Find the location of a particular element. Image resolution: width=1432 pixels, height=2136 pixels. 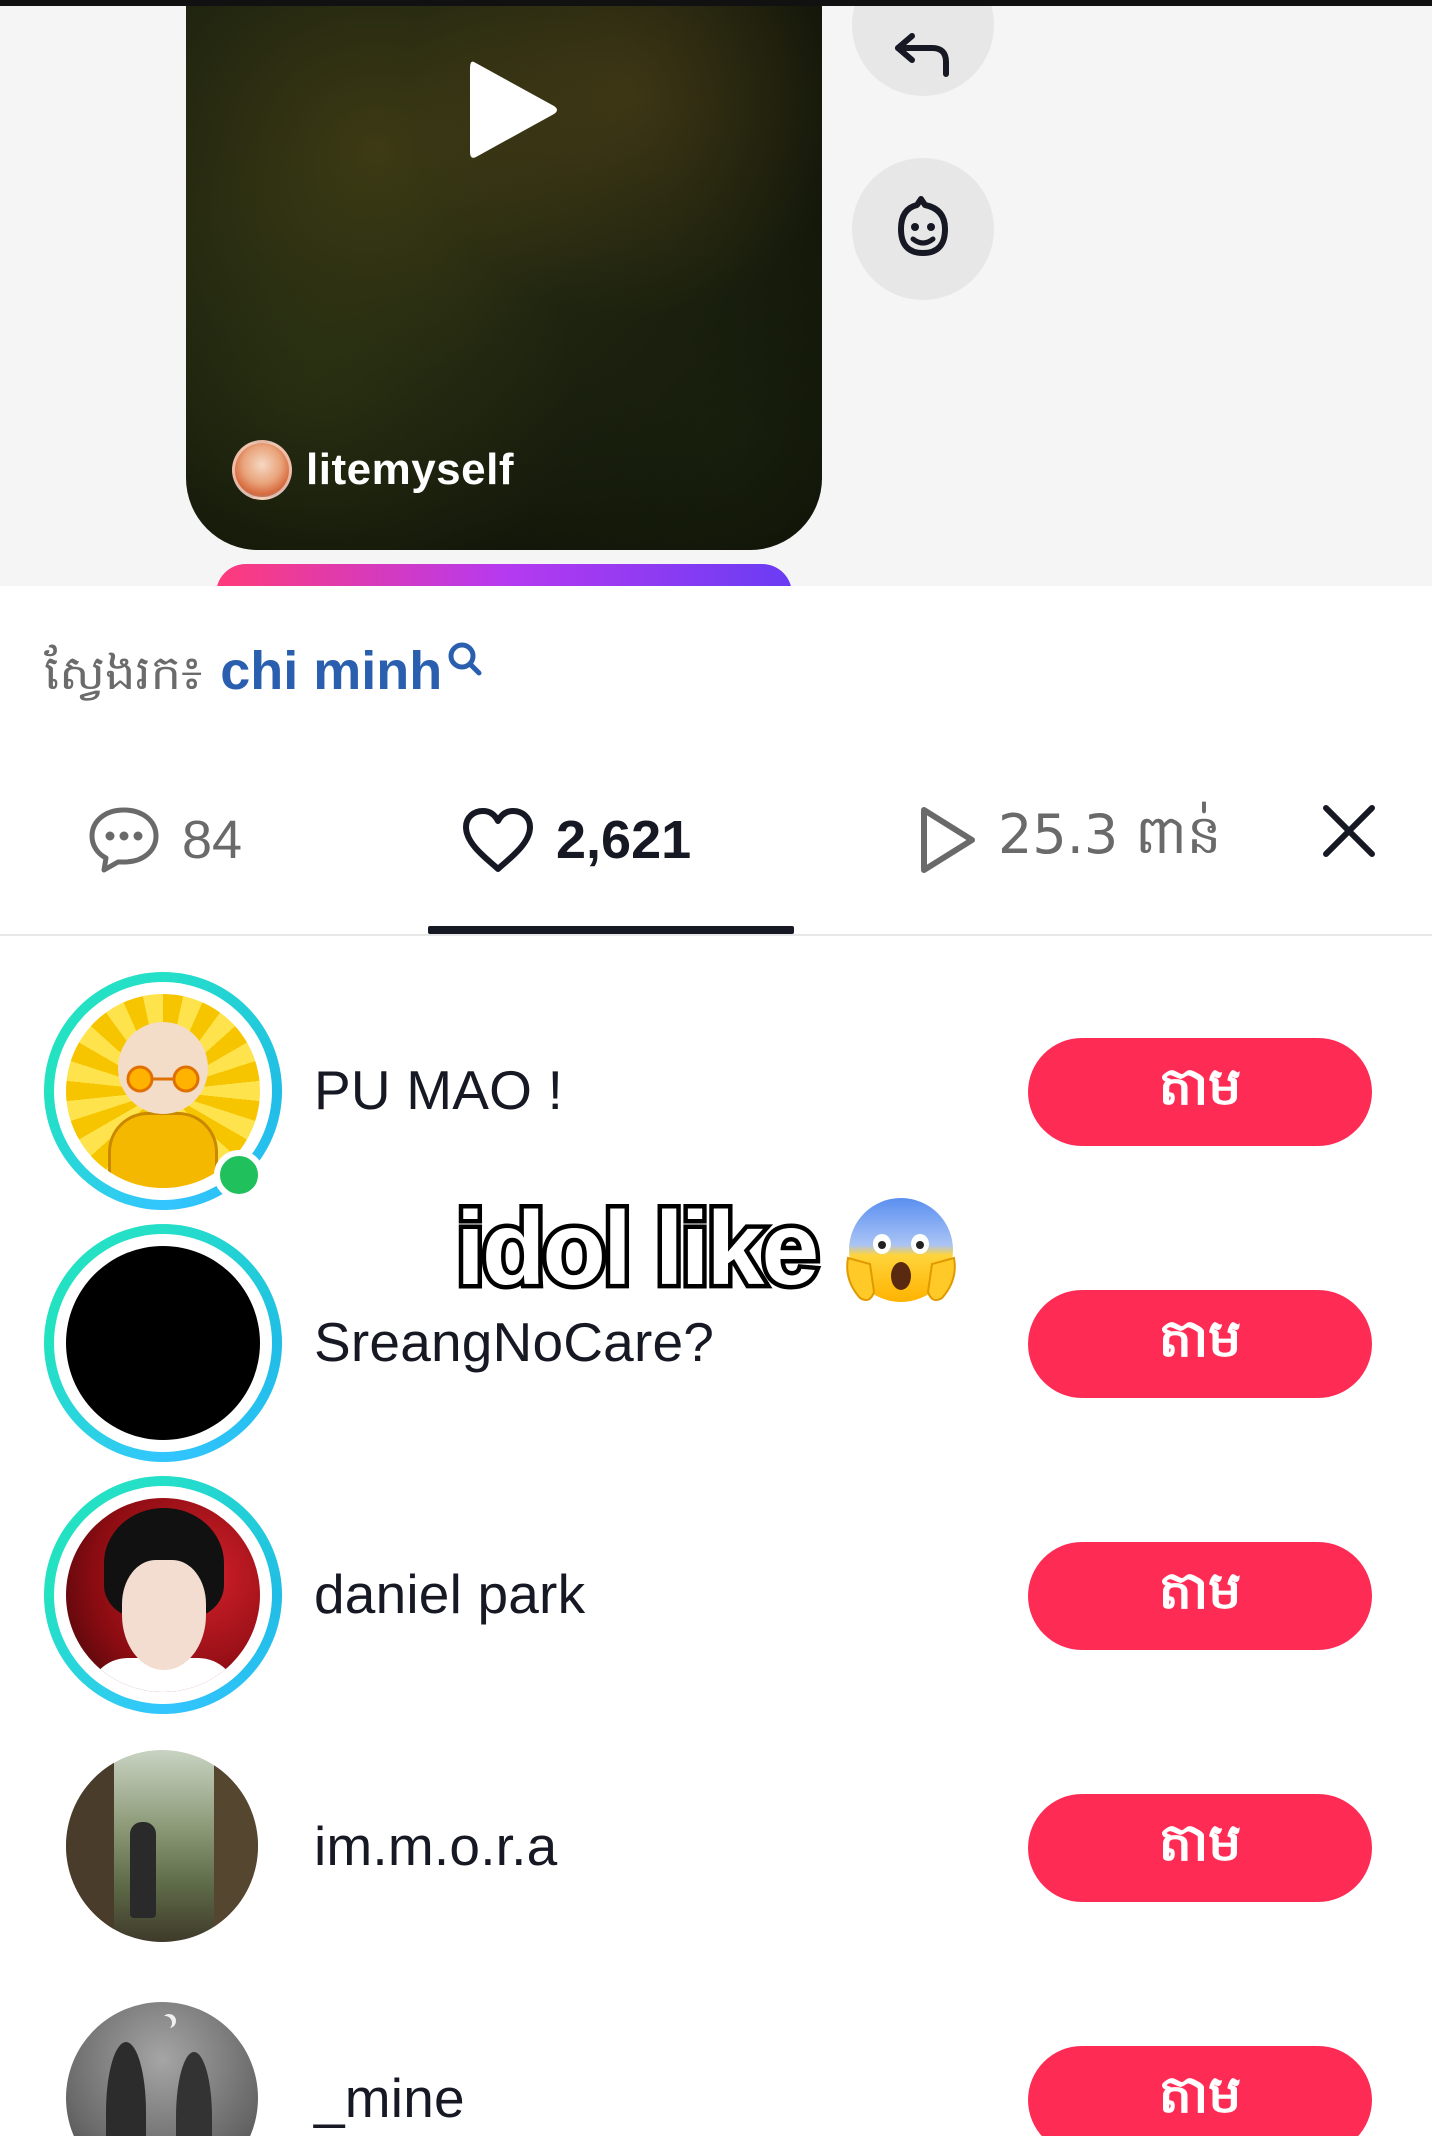

overlay-caption-text: idol like is located at coordinates (637, 1249).